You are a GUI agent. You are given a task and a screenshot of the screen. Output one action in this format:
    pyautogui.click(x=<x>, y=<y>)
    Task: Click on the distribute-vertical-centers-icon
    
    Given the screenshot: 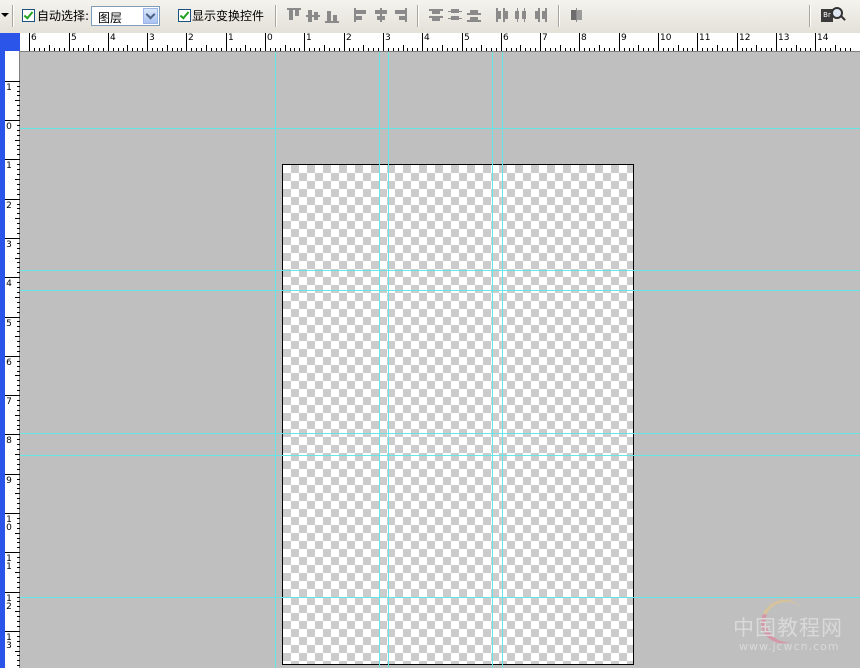 What is the action you would take?
    pyautogui.click(x=456, y=16)
    